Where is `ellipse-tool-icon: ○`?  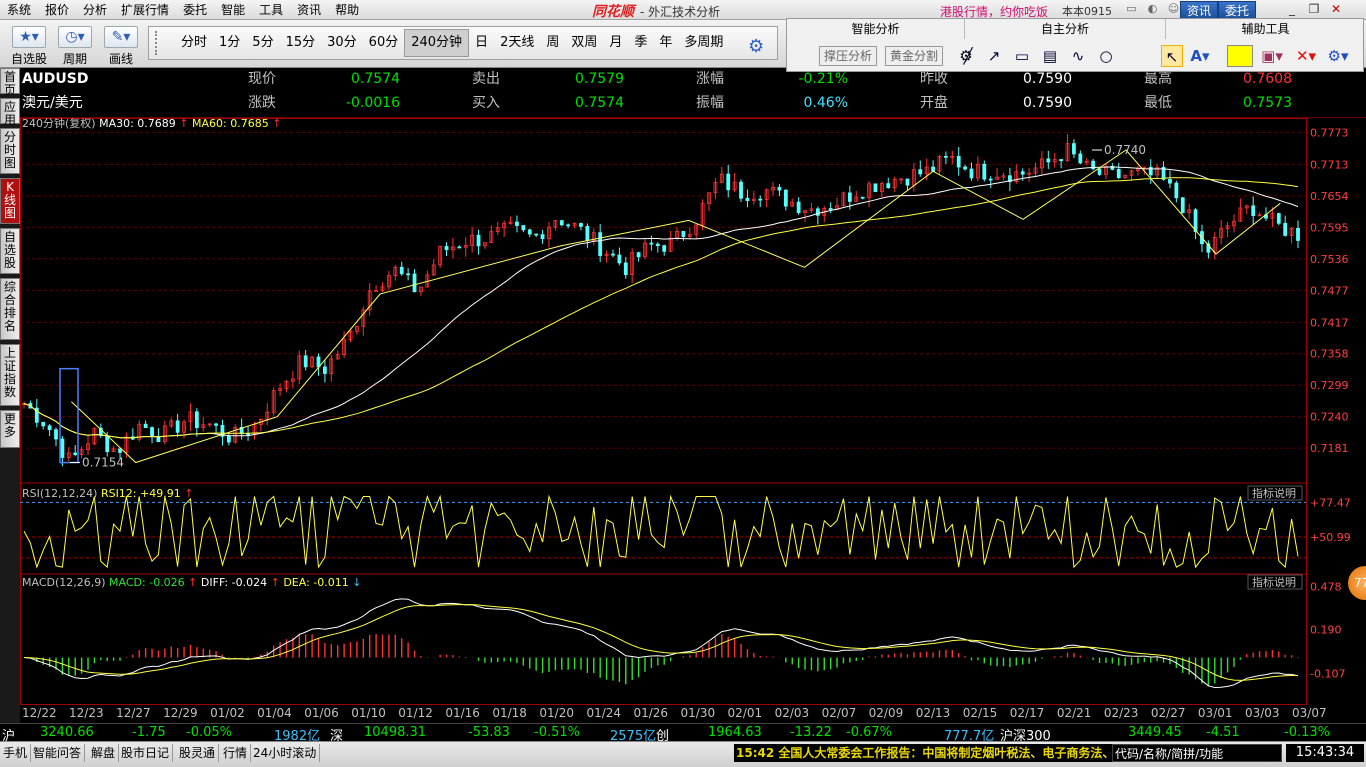
ellipse-tool-icon: ○ is located at coordinates (1106, 56).